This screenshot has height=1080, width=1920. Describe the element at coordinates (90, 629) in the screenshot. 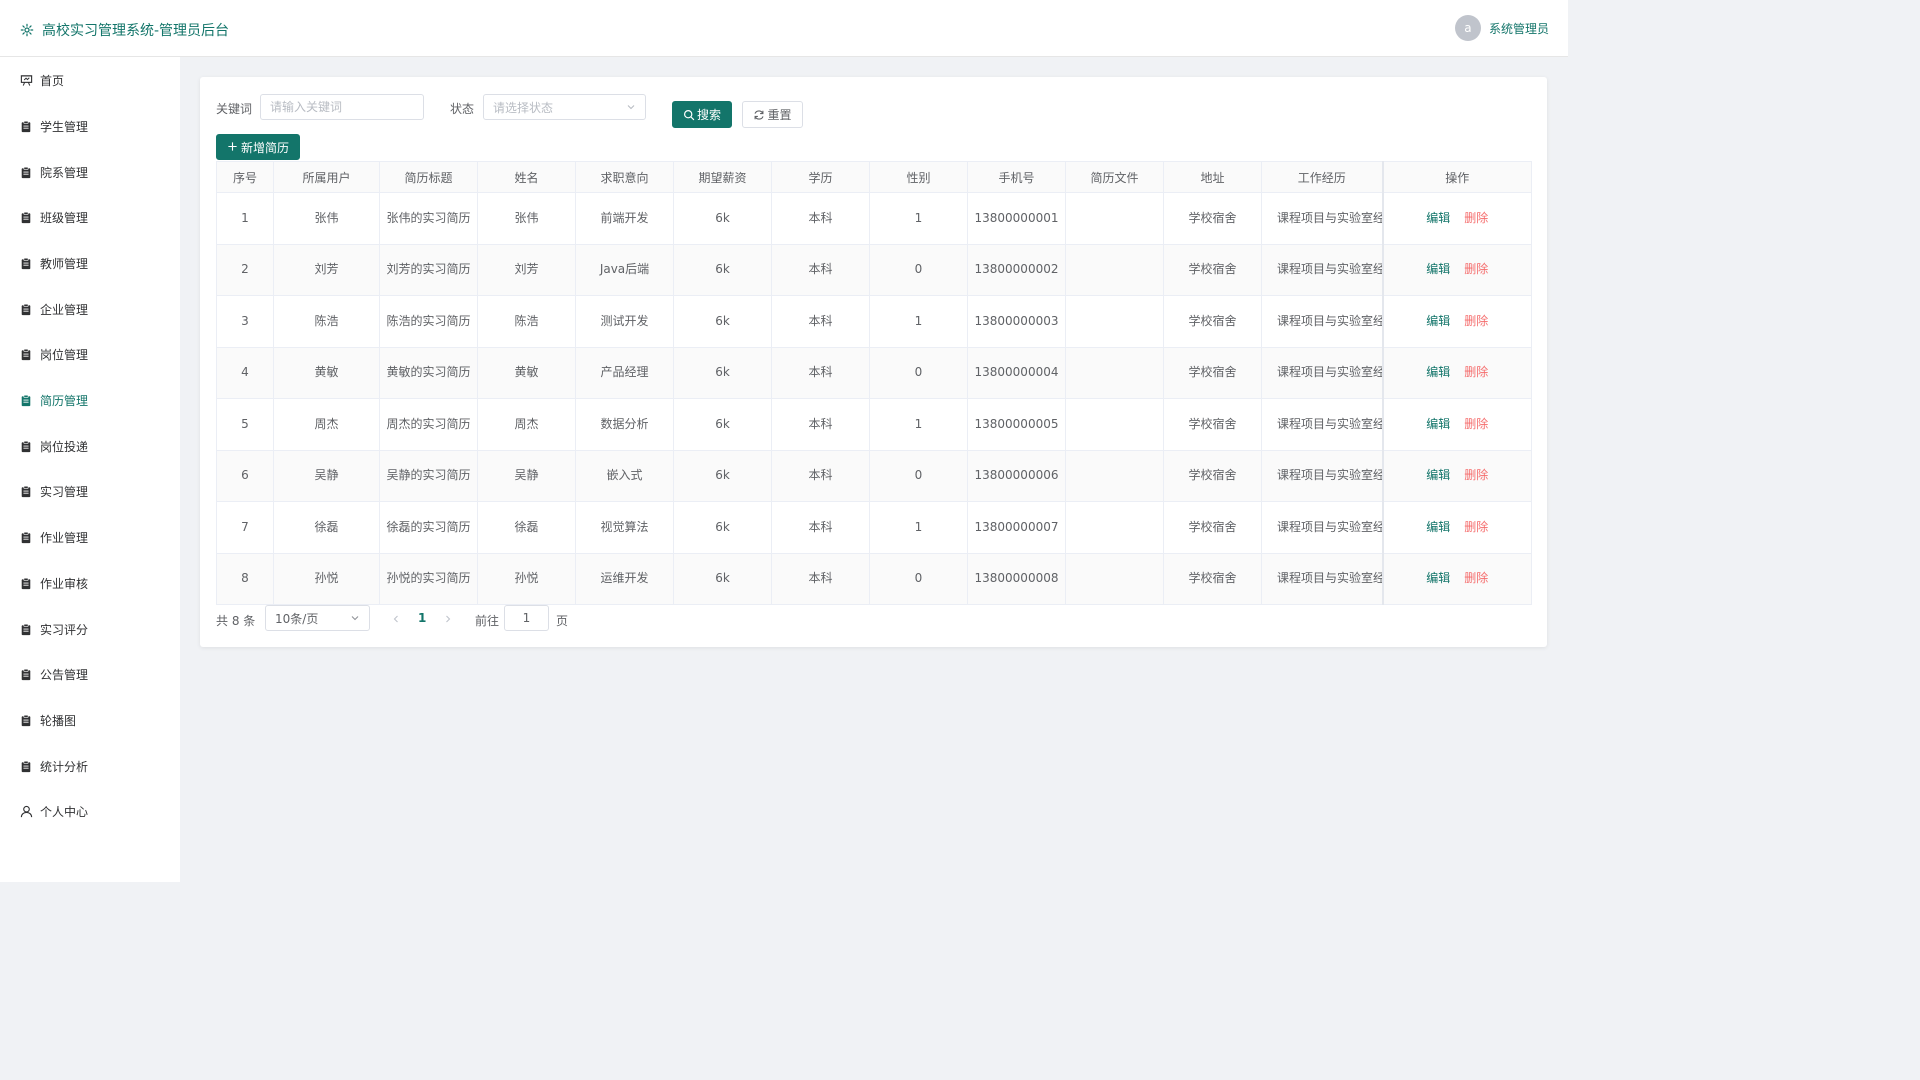

I see `sidebar-item-scoring: 实习评分` at that location.